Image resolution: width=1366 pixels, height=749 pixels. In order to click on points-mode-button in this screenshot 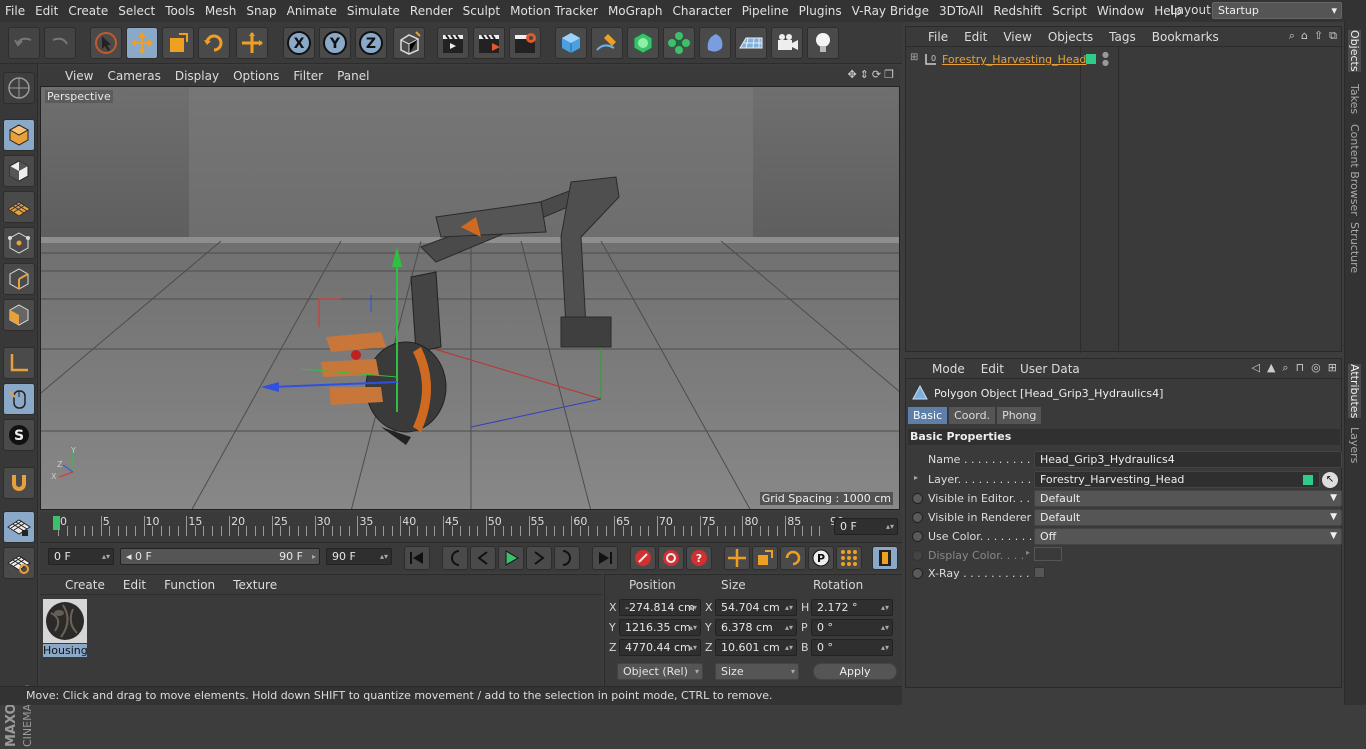, I will do `click(19, 243)`.